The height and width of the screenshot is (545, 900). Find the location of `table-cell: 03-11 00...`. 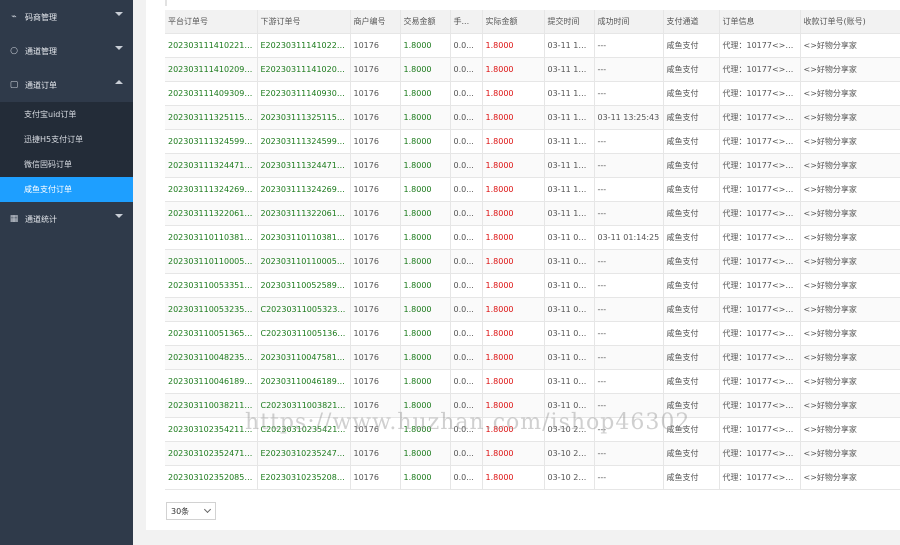

table-cell: 03-11 00... is located at coordinates (569, 381).